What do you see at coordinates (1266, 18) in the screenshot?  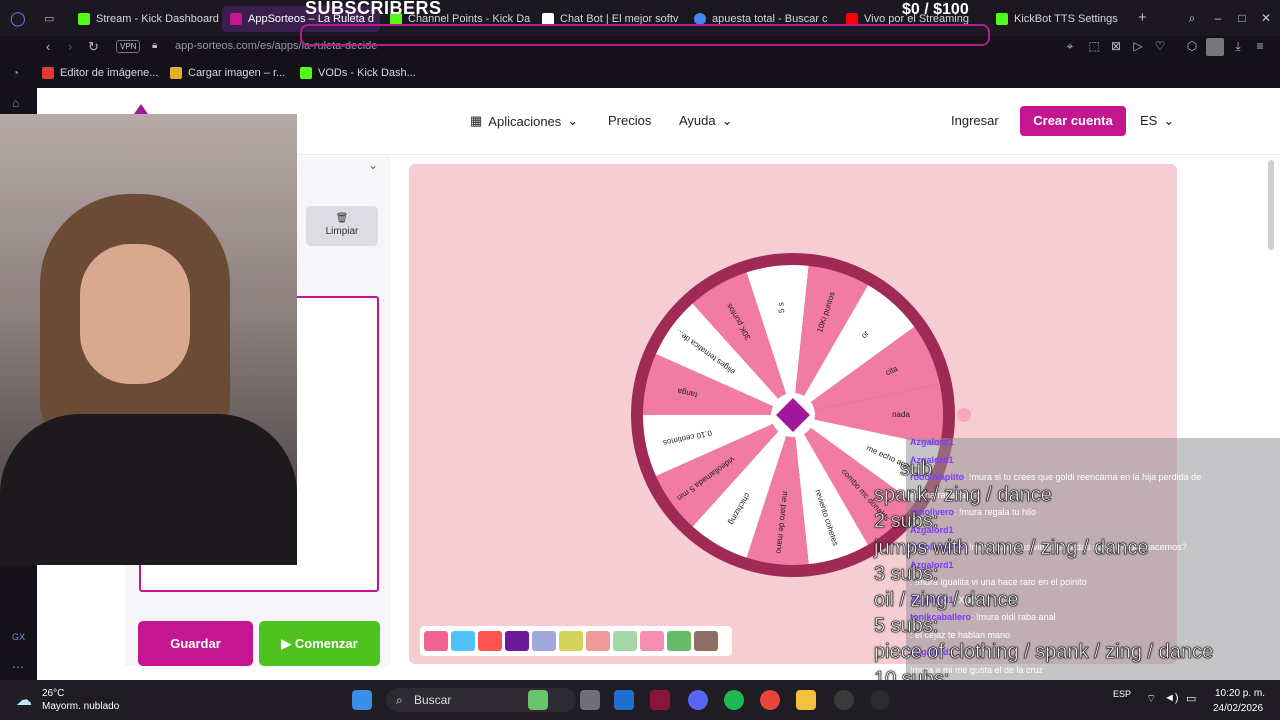 I see `close-icon: ✕` at bounding box center [1266, 18].